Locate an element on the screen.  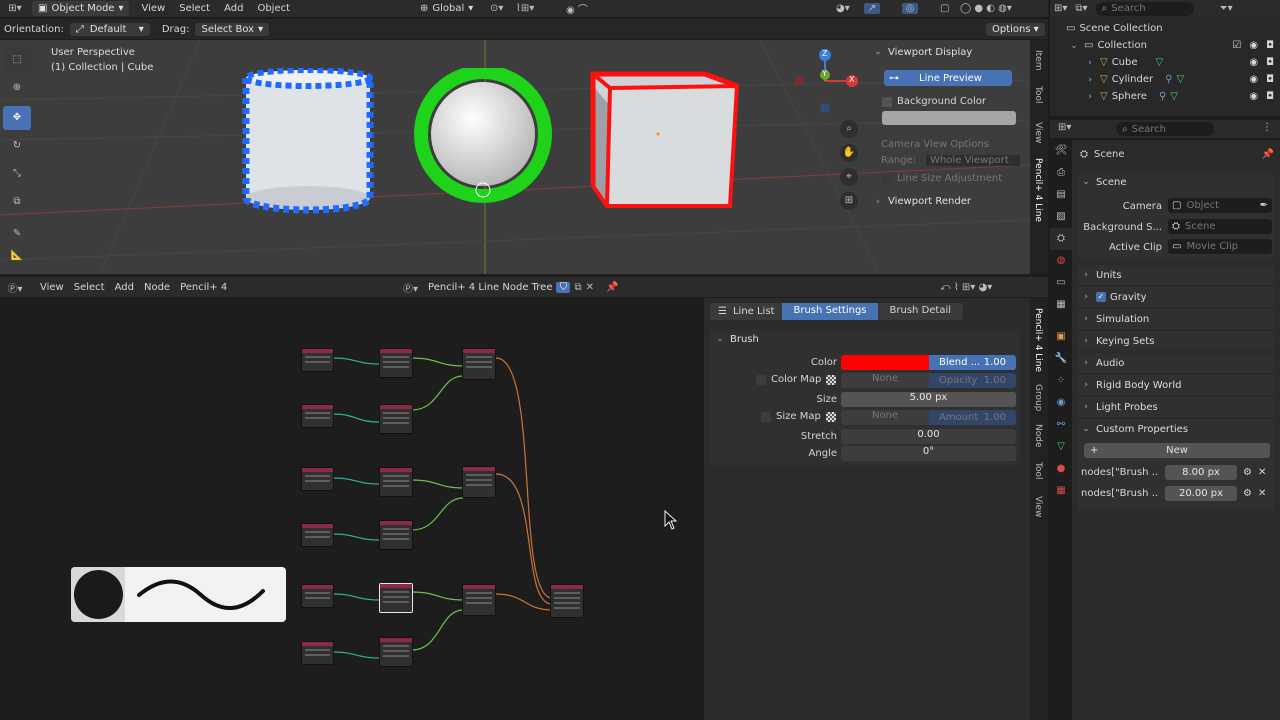
visibility-icon: ◕▾ is located at coordinates (843, 8).